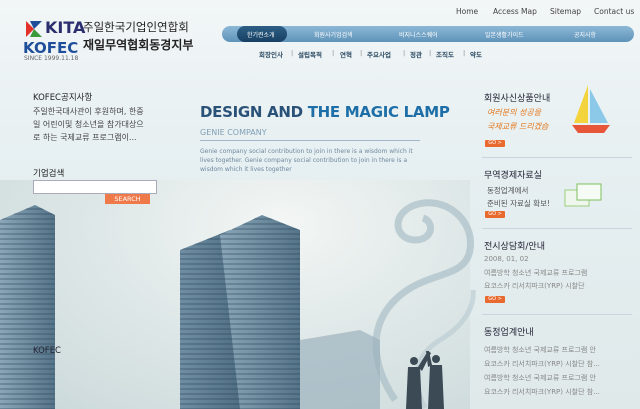  What do you see at coordinates (378, 112) in the screenshot?
I see `hero-title-part2: THE MAGIC LAMP` at bounding box center [378, 112].